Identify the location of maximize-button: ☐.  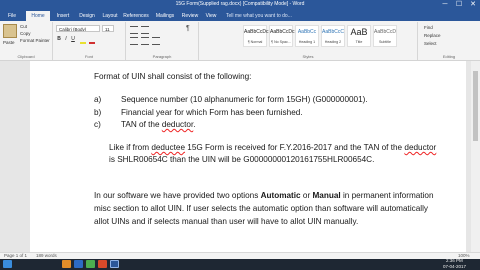
(459, 5).